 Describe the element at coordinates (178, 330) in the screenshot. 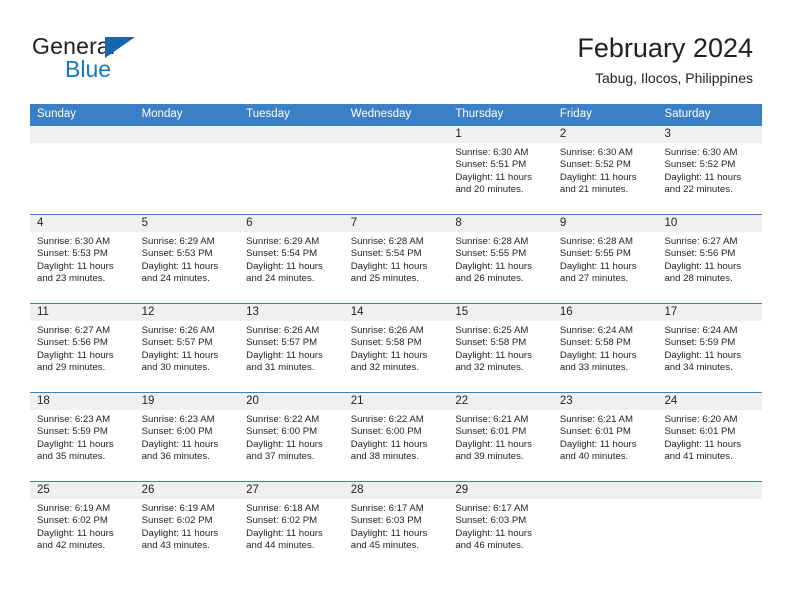

I see `sunrise-text: Sunrise: 6:26 AM` at that location.